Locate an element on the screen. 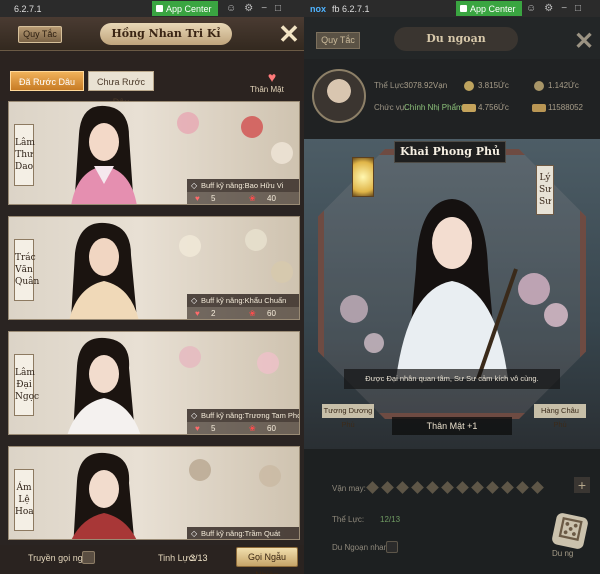  emulator-topbar: nox fb 6.2.7.1 App Center ☺ ⚙ − □ is located at coordinates (452, 8).